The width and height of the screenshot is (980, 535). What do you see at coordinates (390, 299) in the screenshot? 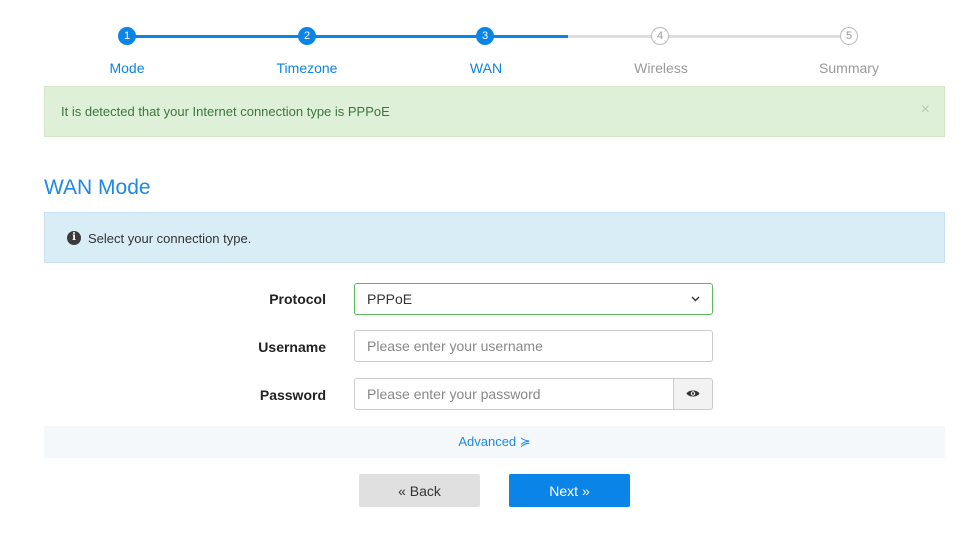
I see `protocol-value: PPPoE` at bounding box center [390, 299].